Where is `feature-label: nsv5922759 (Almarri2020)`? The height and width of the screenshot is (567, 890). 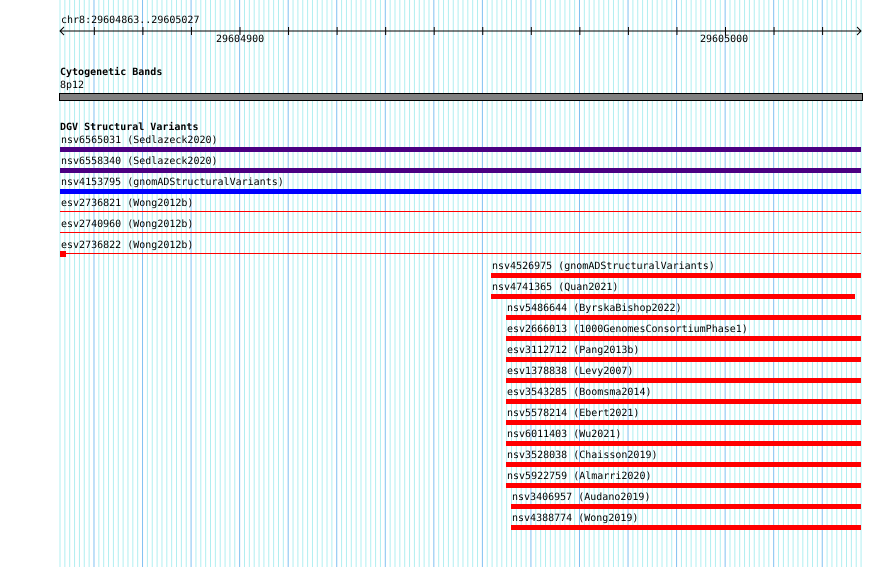 feature-label: nsv5922759 (Almarri2020) is located at coordinates (579, 476).